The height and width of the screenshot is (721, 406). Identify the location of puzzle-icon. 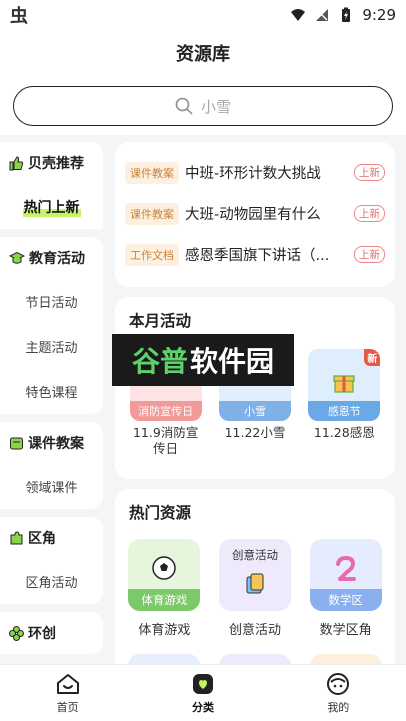
(16, 537).